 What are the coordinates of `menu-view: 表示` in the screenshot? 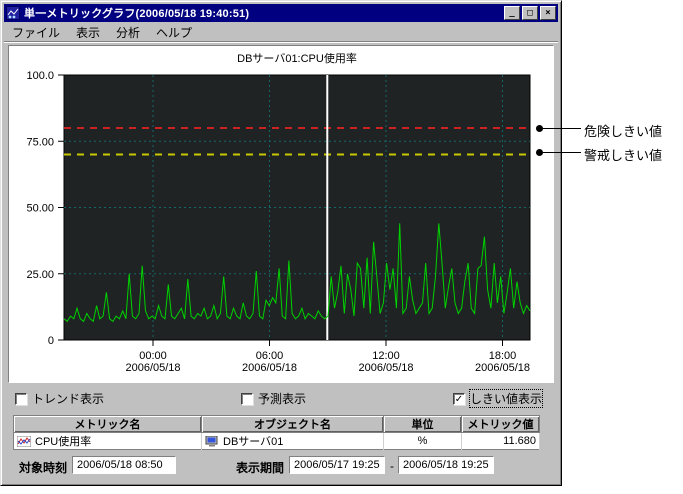 It's located at (88, 32).